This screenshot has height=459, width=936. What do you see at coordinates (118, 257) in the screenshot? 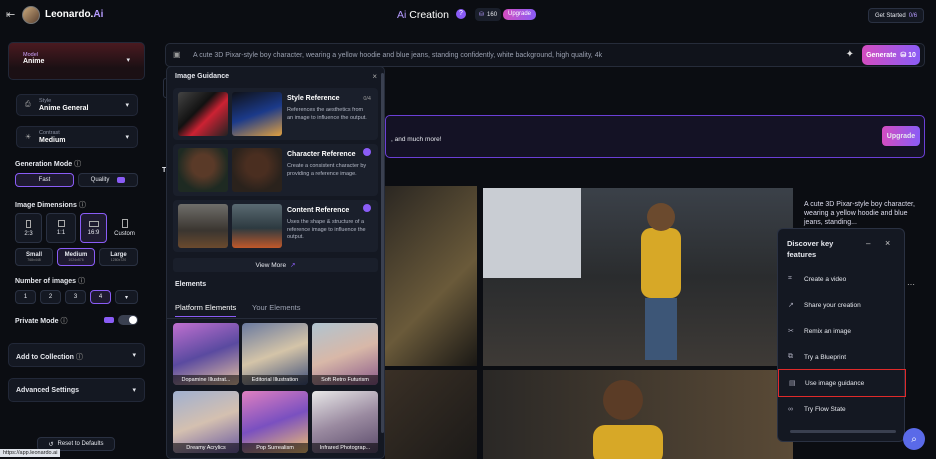
I see `size-large-button: Large 1280x720` at bounding box center [118, 257].